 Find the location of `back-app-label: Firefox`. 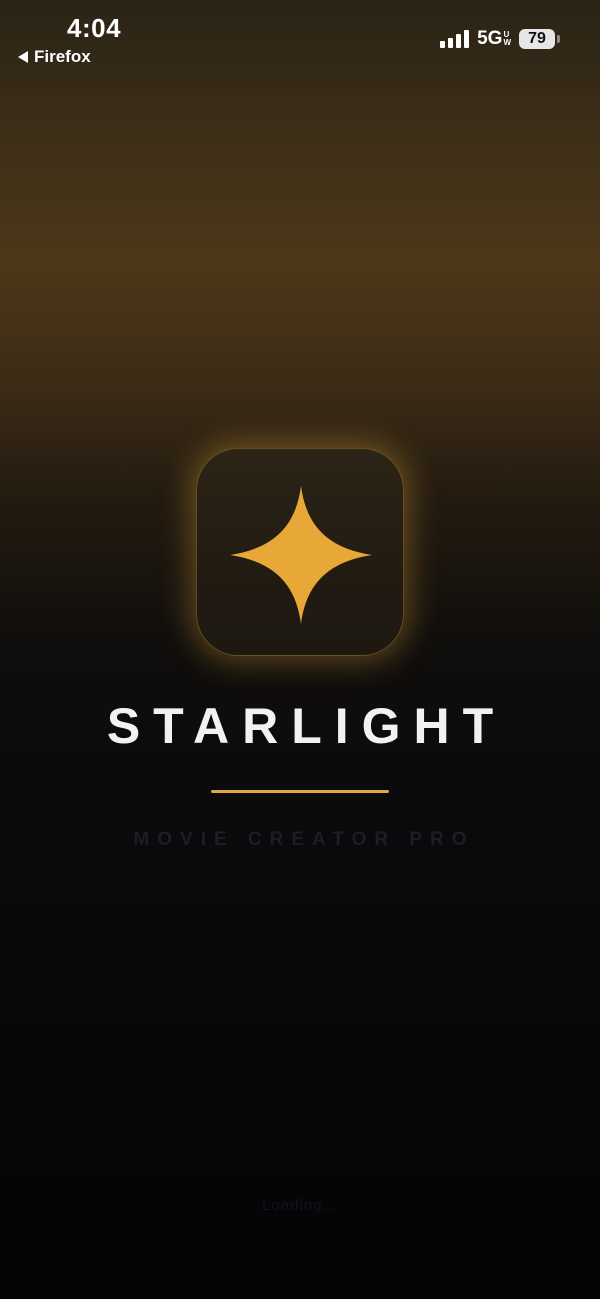

back-app-label: Firefox is located at coordinates (62, 56).